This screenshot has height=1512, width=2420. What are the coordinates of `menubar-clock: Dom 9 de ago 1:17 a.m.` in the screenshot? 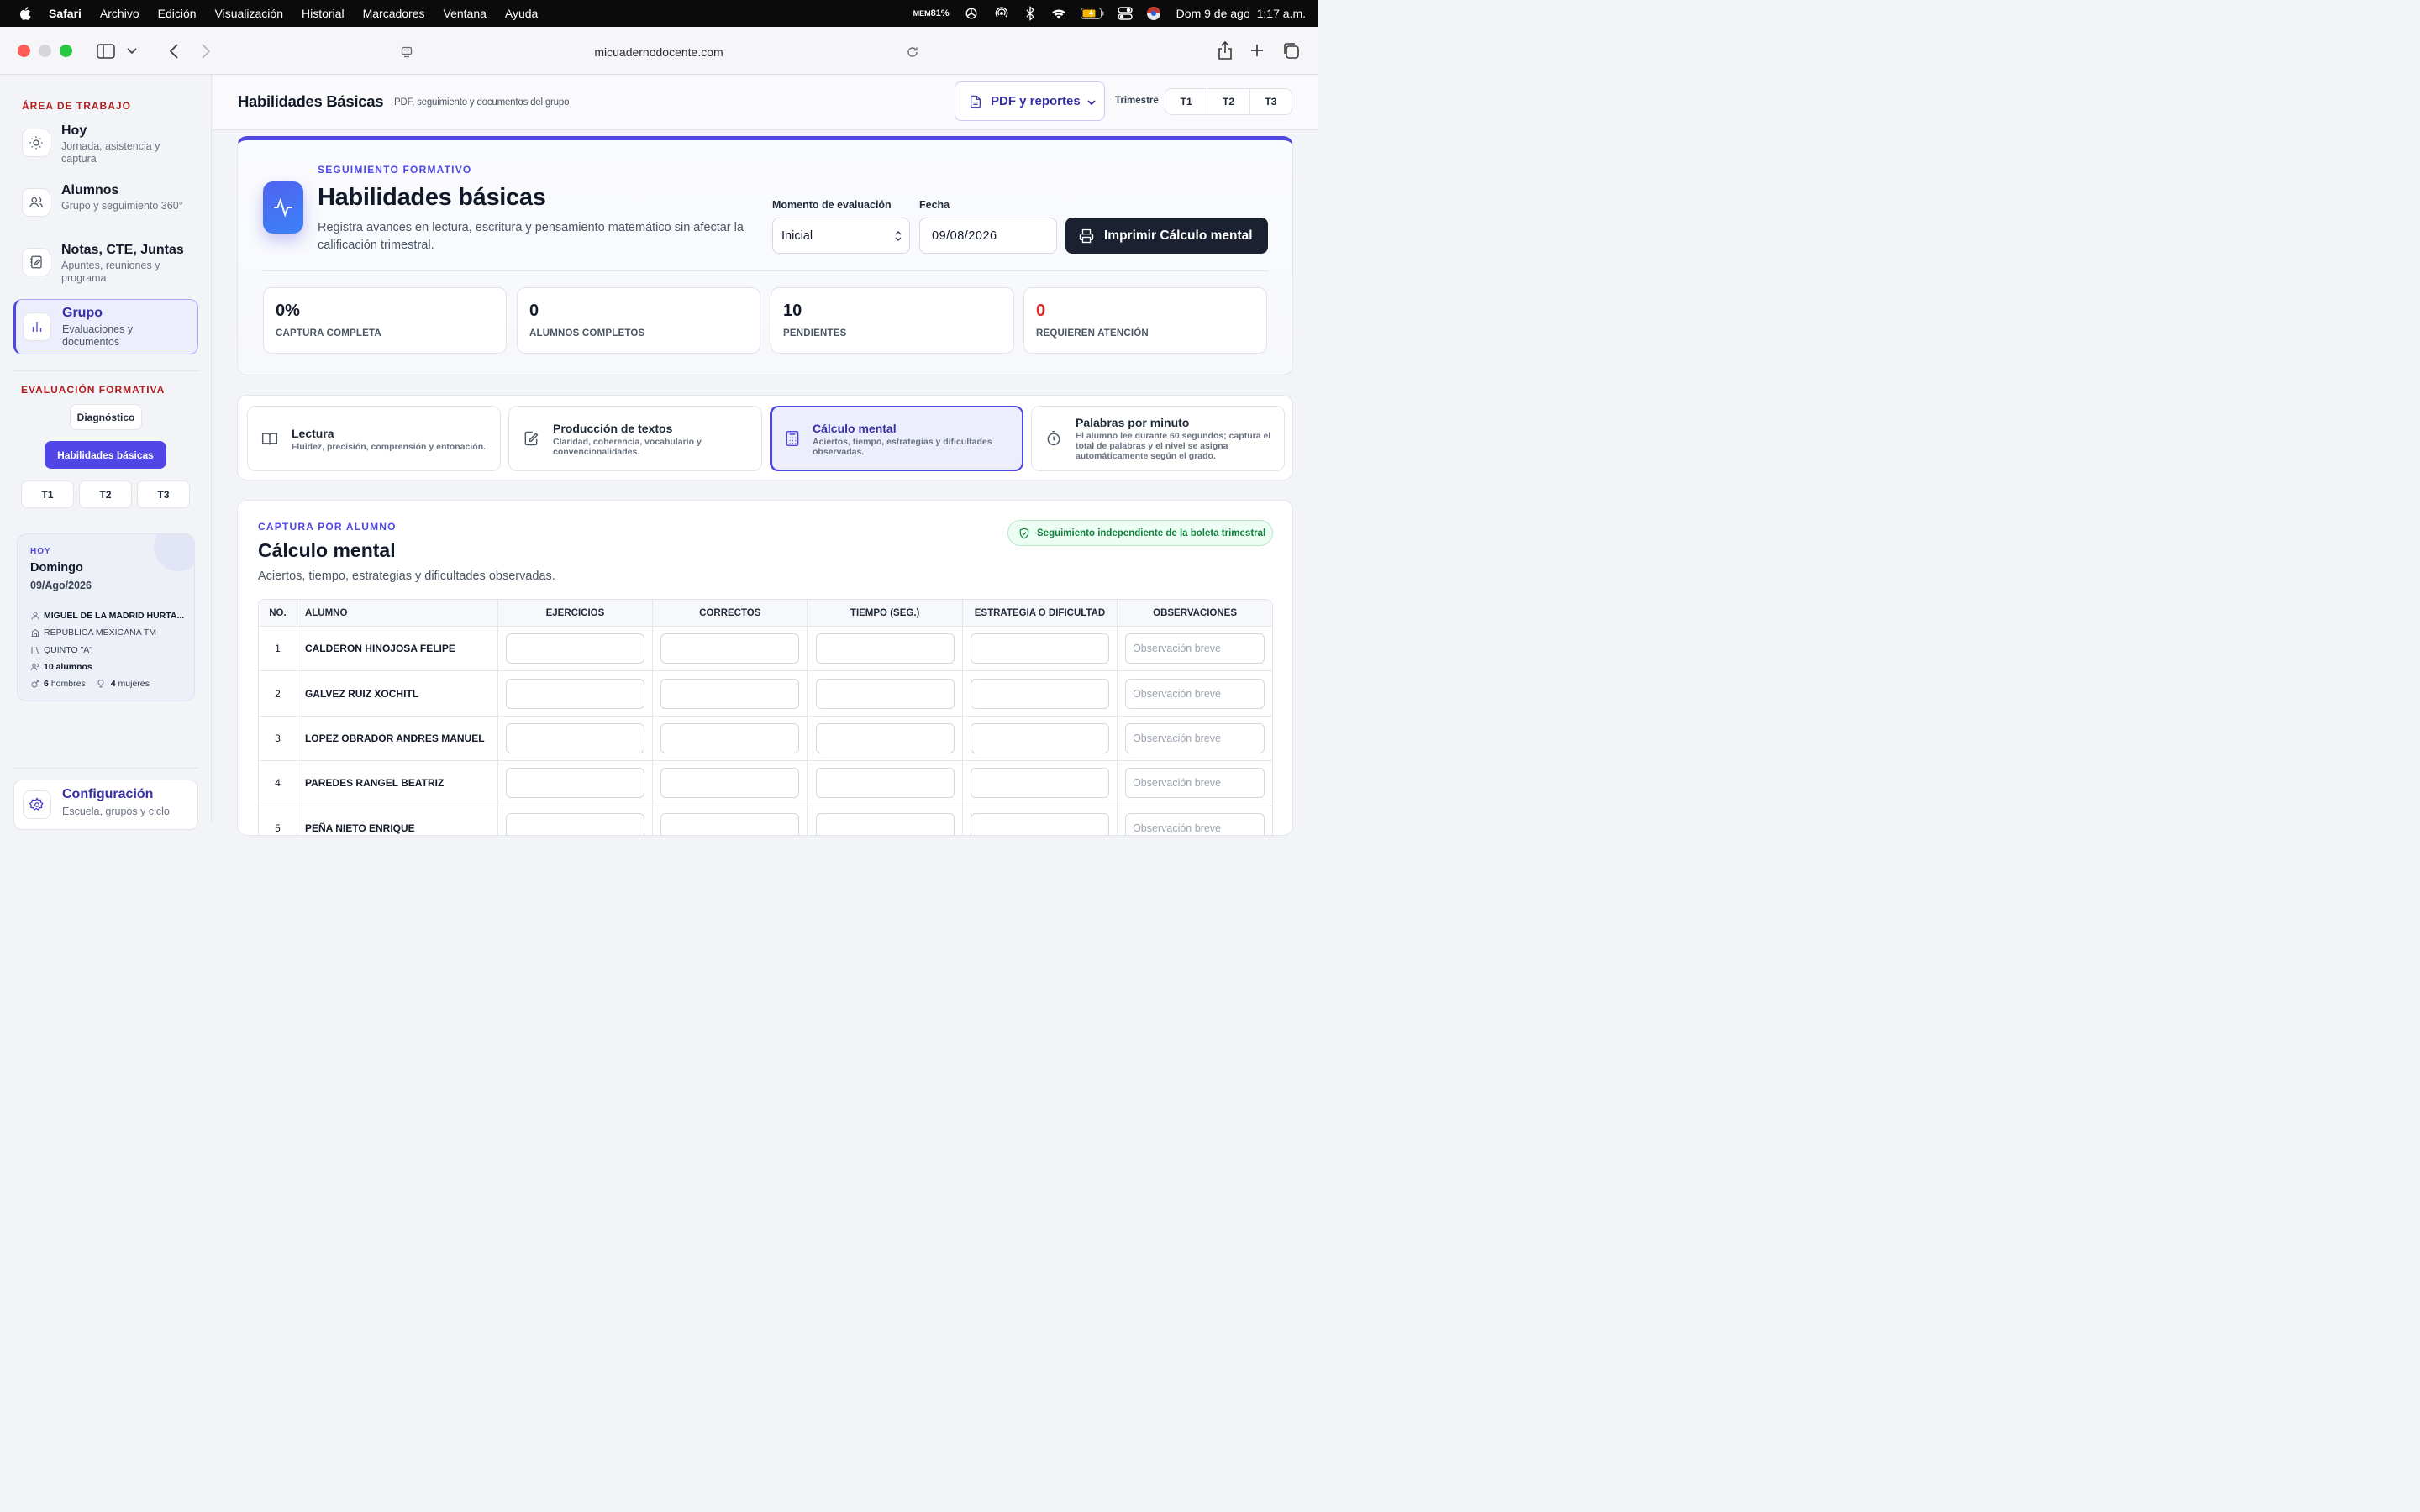 It's located at (1241, 13).